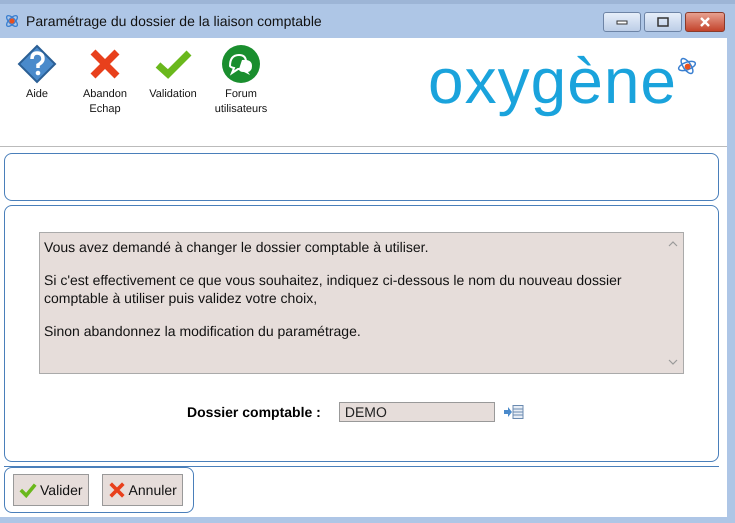  Describe the element at coordinates (237, 247) in the screenshot. I see `message-paragraph: Vous avez demandé à changer le dossier comptable à utiliser.` at that location.